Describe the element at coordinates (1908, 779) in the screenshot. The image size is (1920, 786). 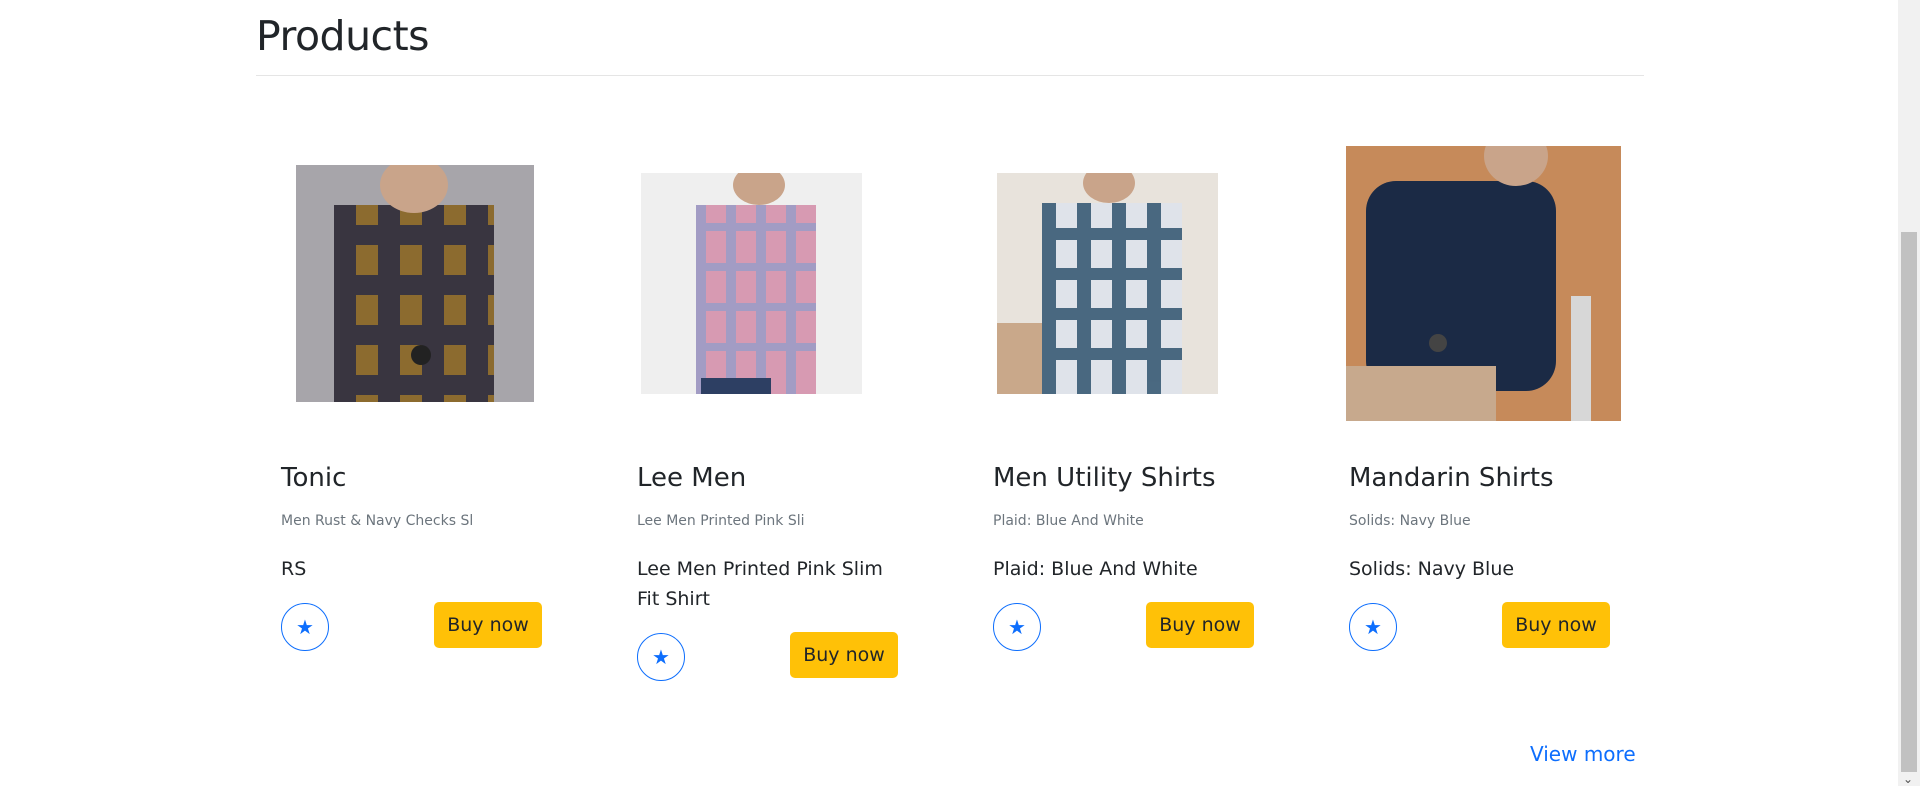
I see `scroll-down-arrow-icon: ⌄` at that location.